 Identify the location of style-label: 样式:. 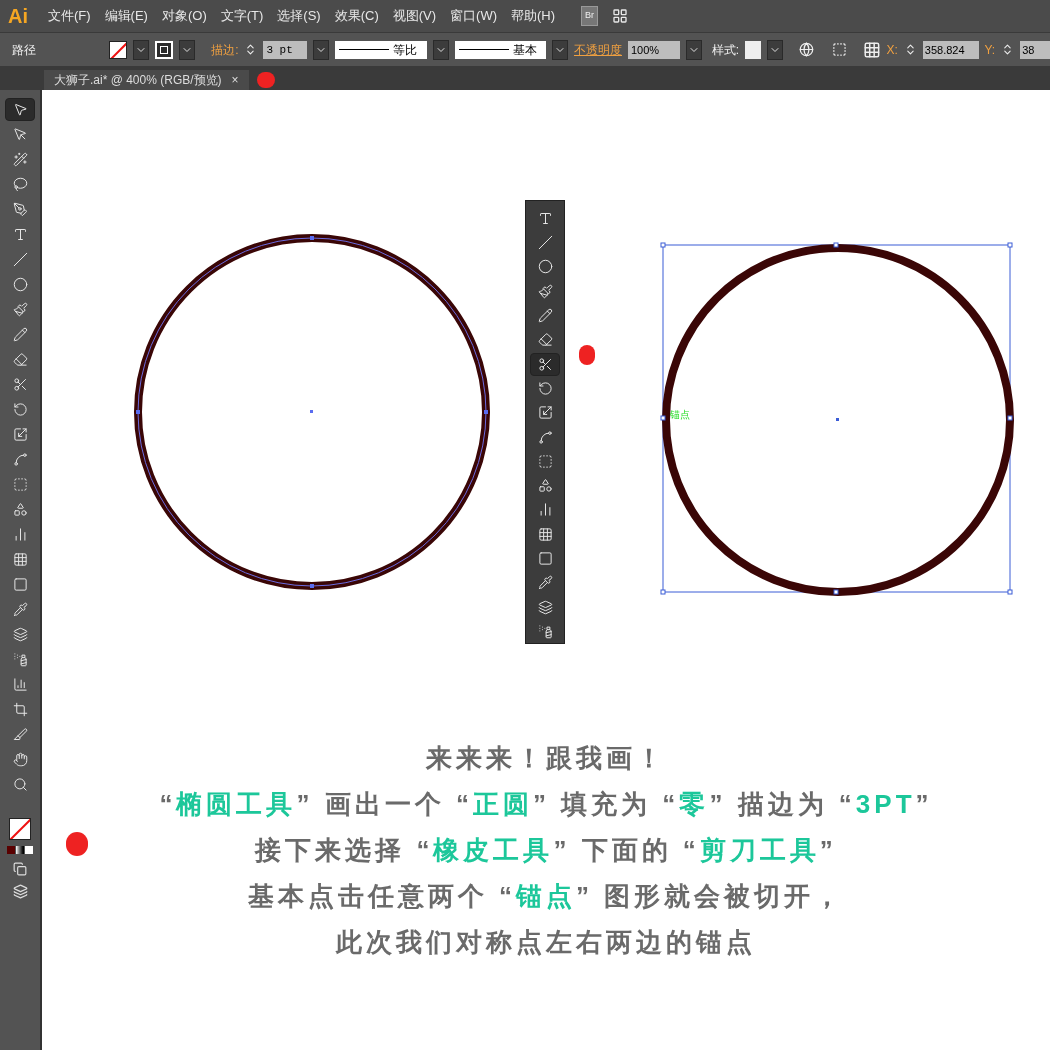
(725, 50).